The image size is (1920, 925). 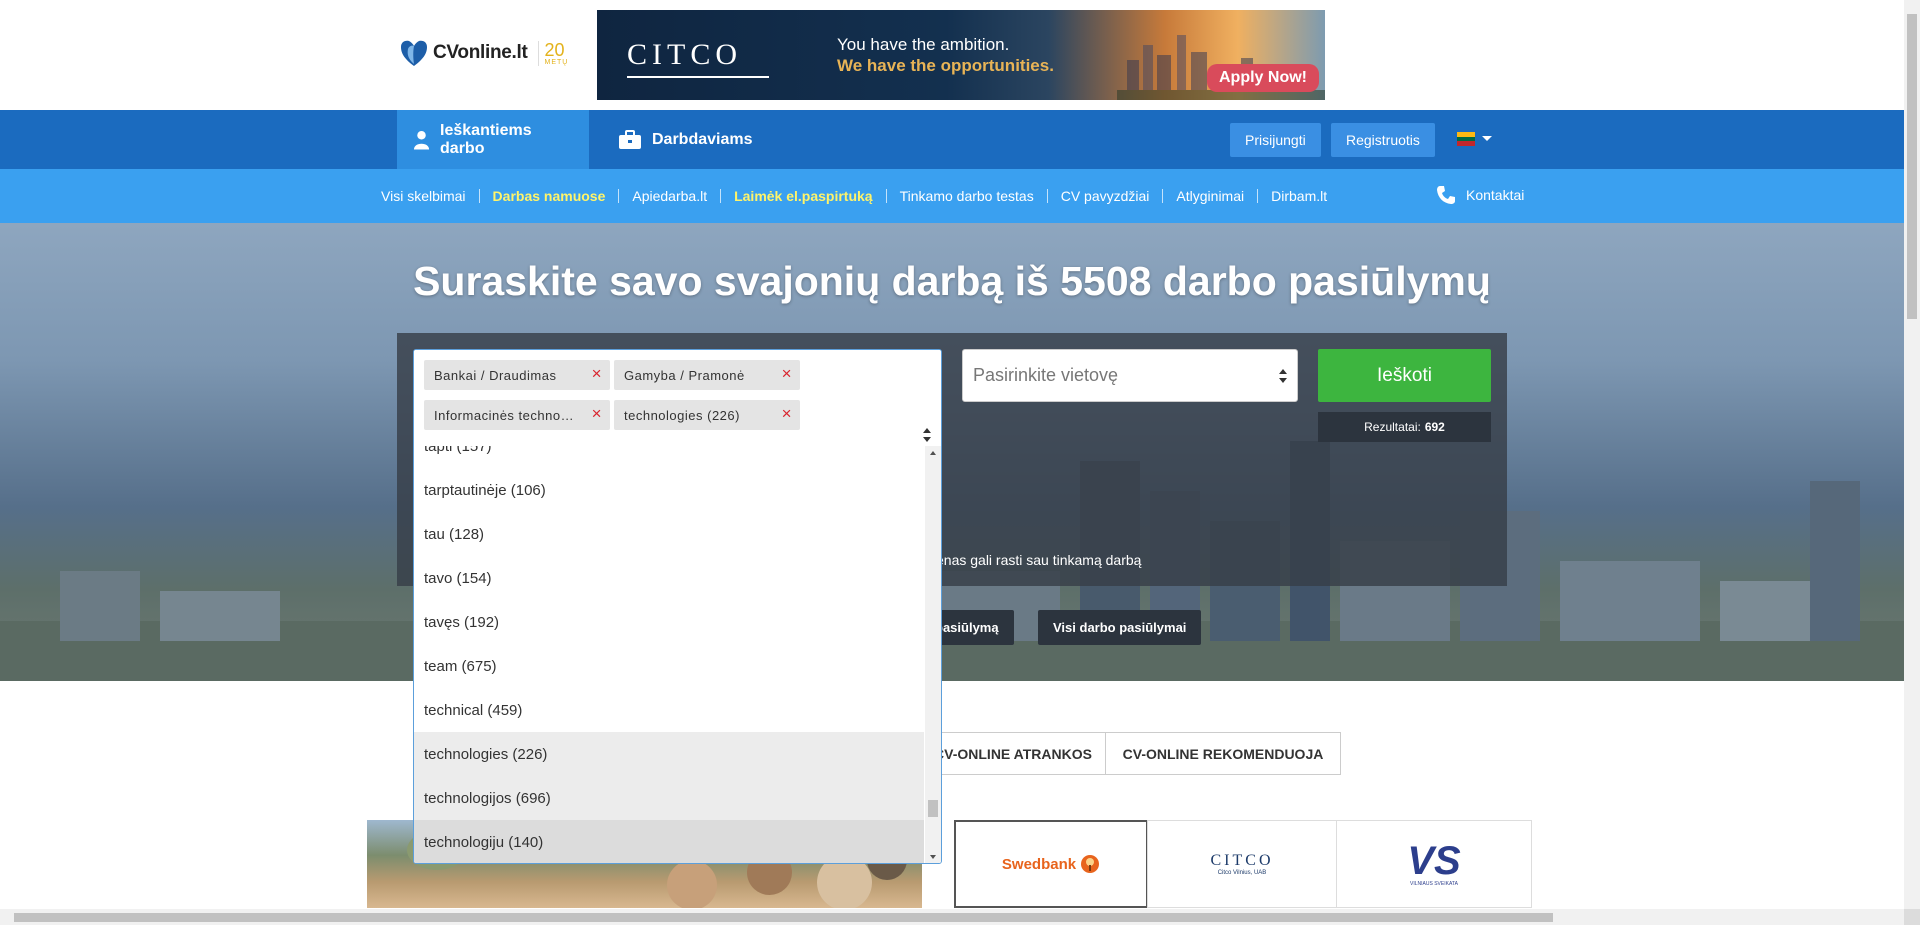 What do you see at coordinates (1242, 873) in the screenshot?
I see `citco-logo-subtext: Citco Vilnius, UAB` at bounding box center [1242, 873].